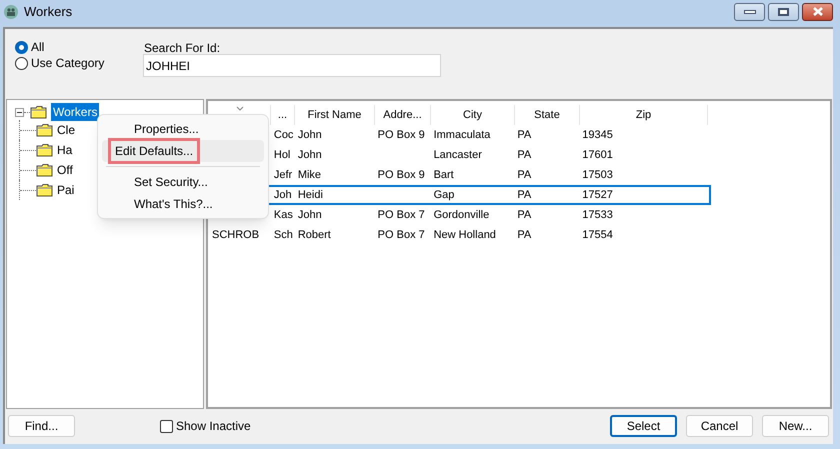  What do you see at coordinates (283, 195) in the screenshot?
I see `table-cell-text: Joh` at bounding box center [283, 195].